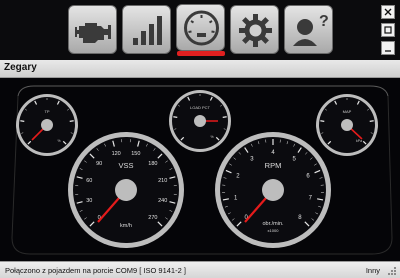 This screenshot has height=278, width=400. I want to click on signal-bars-icon, so click(147, 30).